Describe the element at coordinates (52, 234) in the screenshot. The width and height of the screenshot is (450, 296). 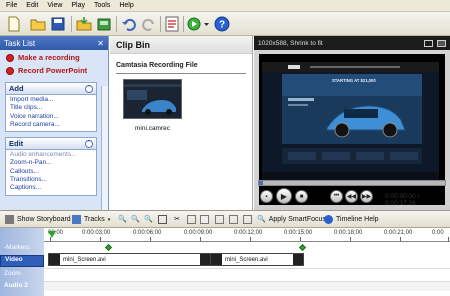
I see `playhead` at that location.